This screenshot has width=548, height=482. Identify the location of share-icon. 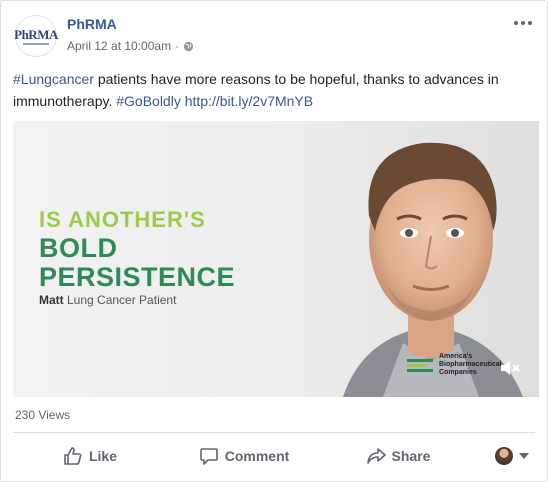
(376, 456).